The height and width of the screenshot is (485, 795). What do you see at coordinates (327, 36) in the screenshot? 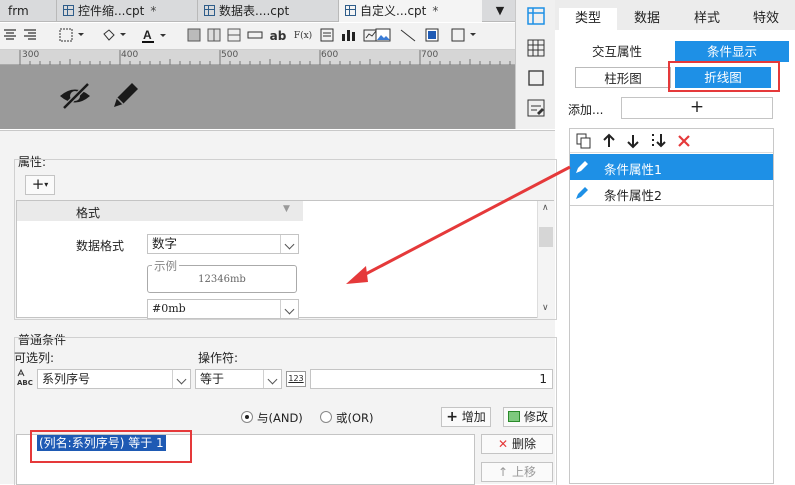
I see `sub-report-icon` at bounding box center [327, 36].